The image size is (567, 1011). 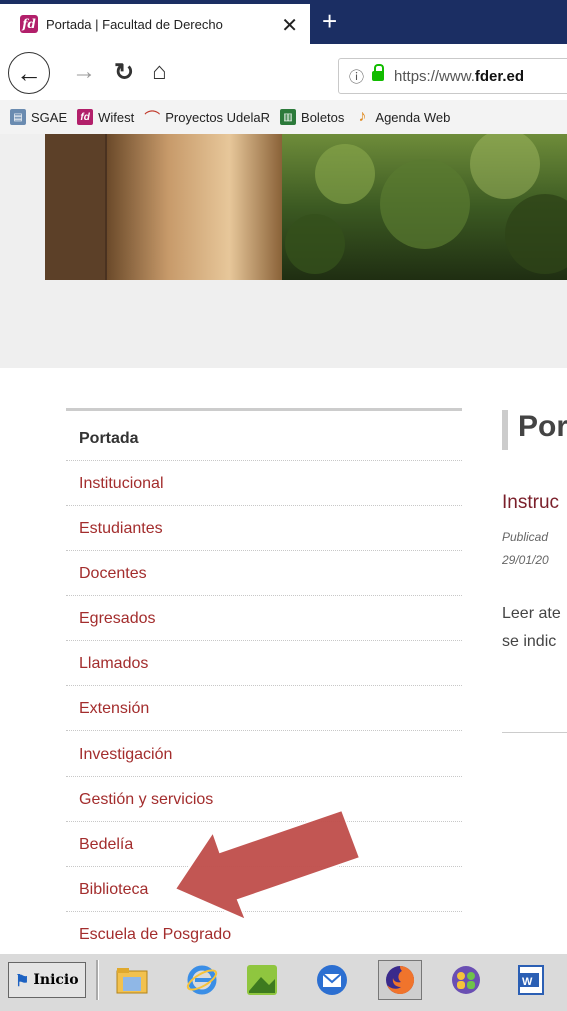 What do you see at coordinates (262, 980) in the screenshot?
I see `app-icon` at bounding box center [262, 980].